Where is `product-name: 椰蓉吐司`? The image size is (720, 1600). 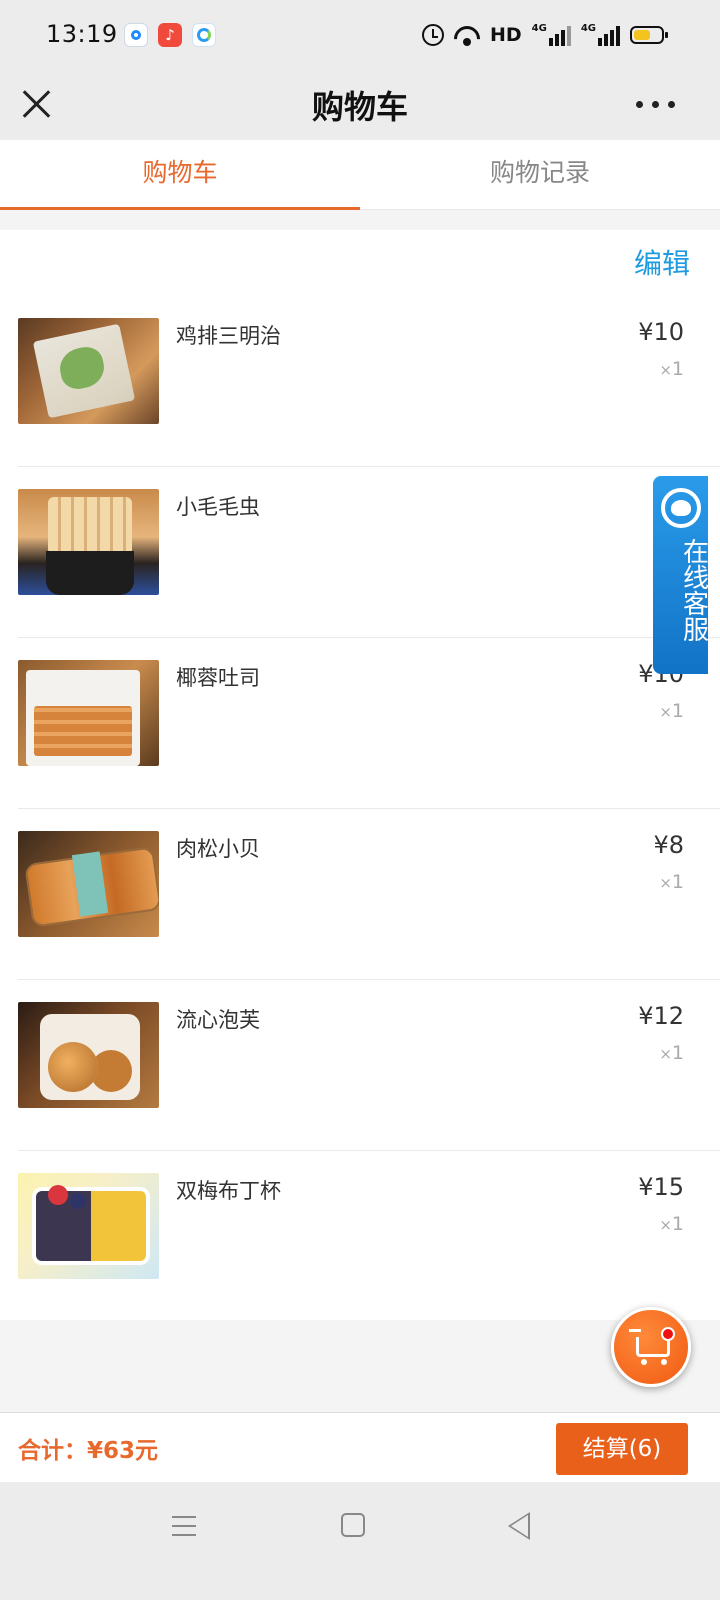 product-name: 椰蓉吐司 is located at coordinates (218, 678).